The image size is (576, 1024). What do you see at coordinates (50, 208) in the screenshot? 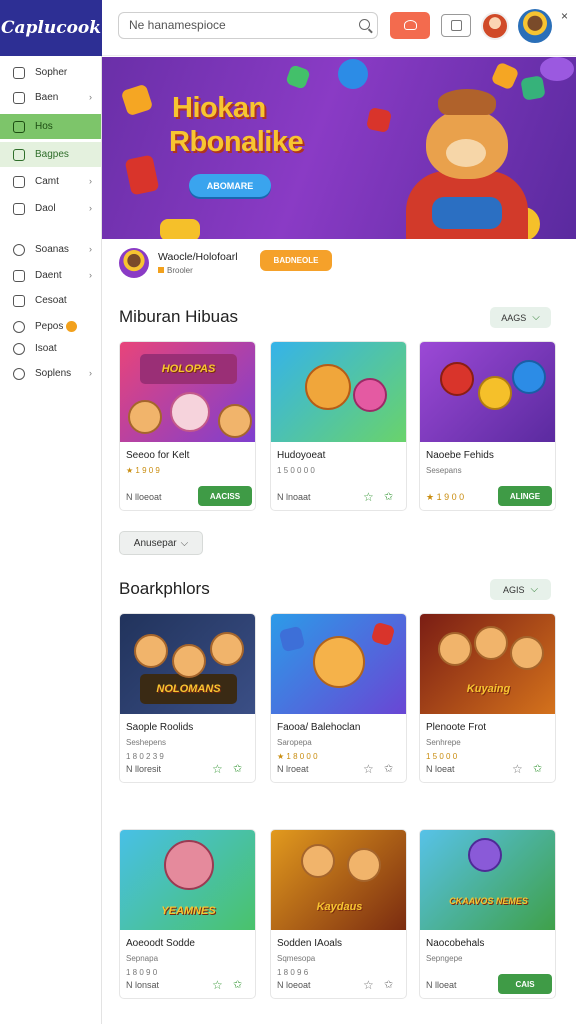
I see `sidebar-item-5: Daol ›` at bounding box center [50, 208].